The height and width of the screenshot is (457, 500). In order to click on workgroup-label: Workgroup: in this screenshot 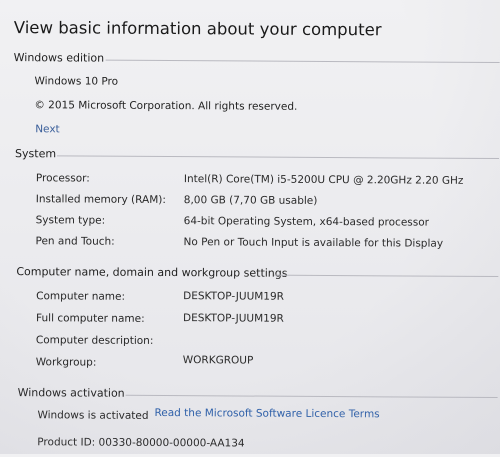, I will do `click(66, 362)`.